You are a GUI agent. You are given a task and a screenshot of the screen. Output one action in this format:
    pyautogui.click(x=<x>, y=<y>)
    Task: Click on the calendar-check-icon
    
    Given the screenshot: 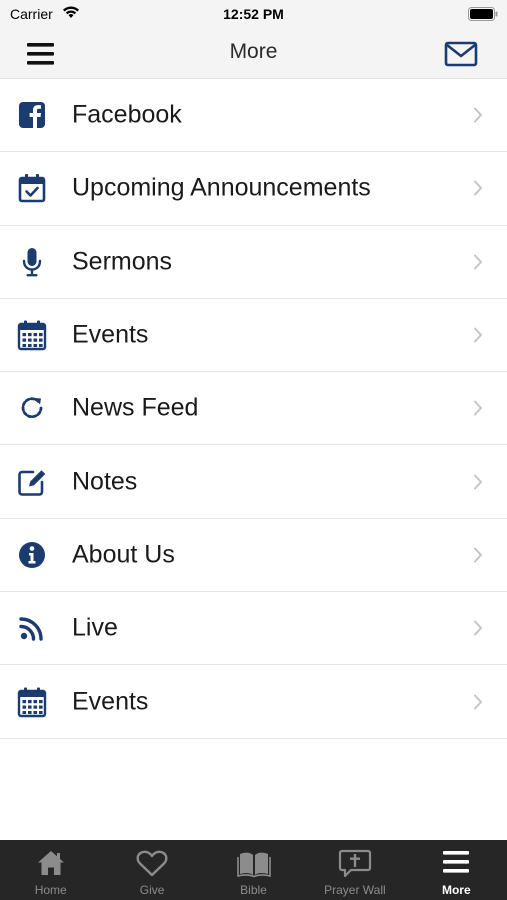 What is the action you would take?
    pyautogui.click(x=32, y=188)
    